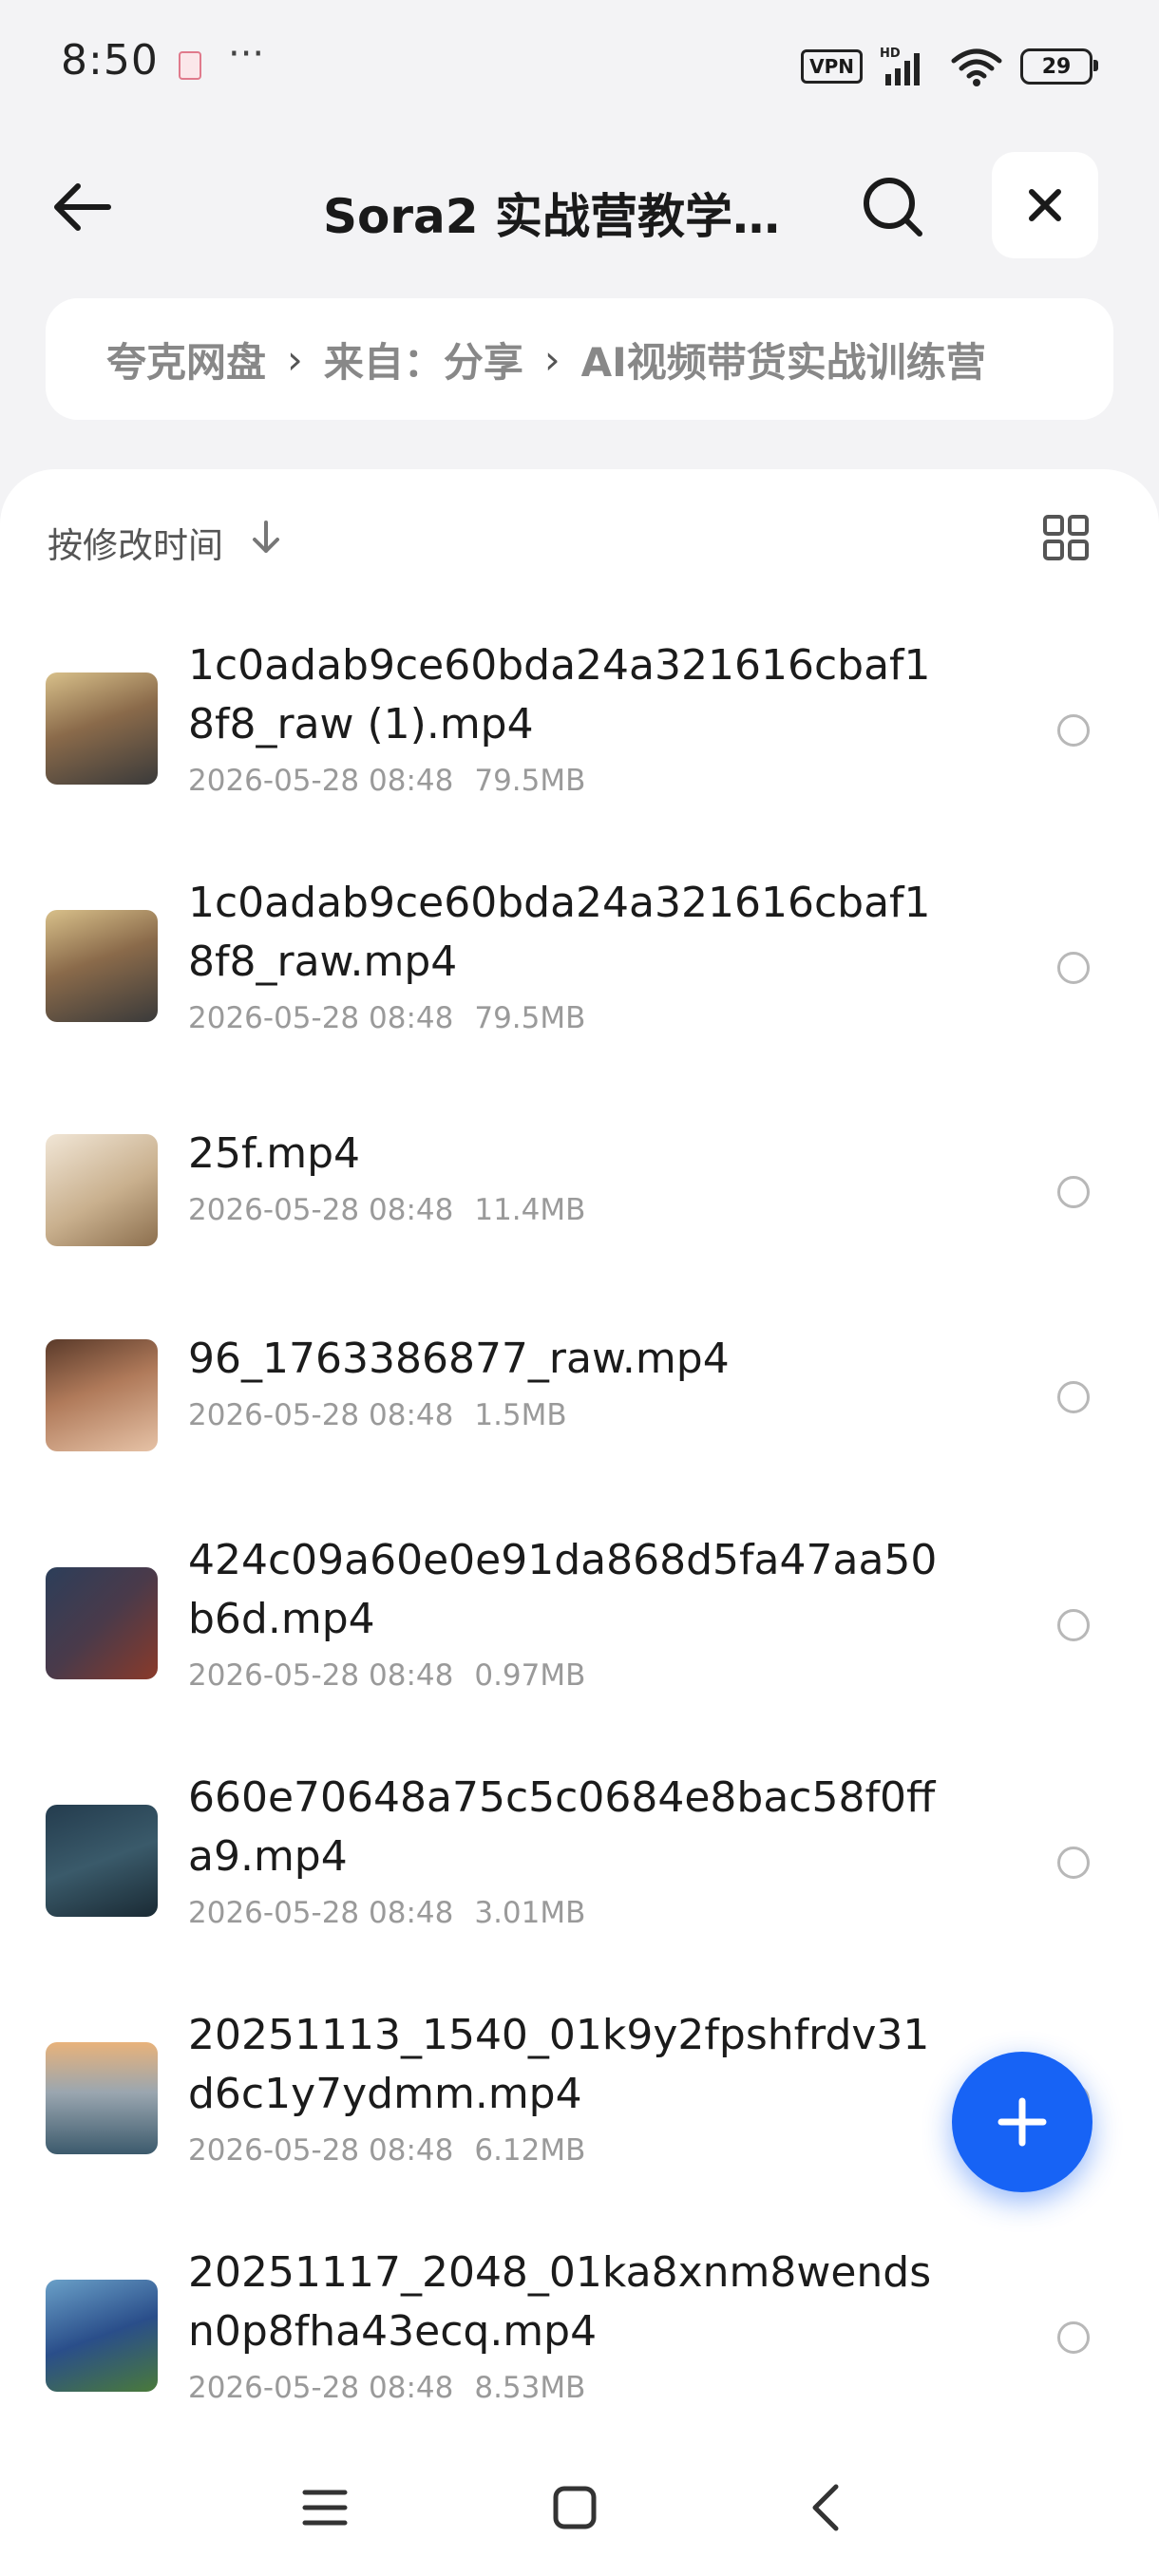  I want to click on file-name: 1c0adab9ce60bda24a321616cbaf18f8_raw.mp4, so click(559, 932).